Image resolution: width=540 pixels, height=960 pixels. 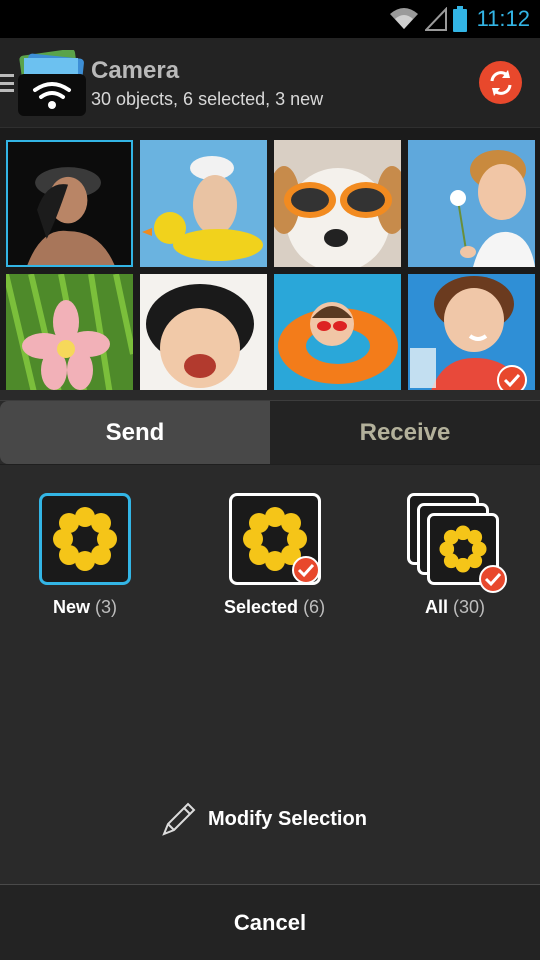 I want to click on send-all-label: All (30), so click(x=455, y=607).